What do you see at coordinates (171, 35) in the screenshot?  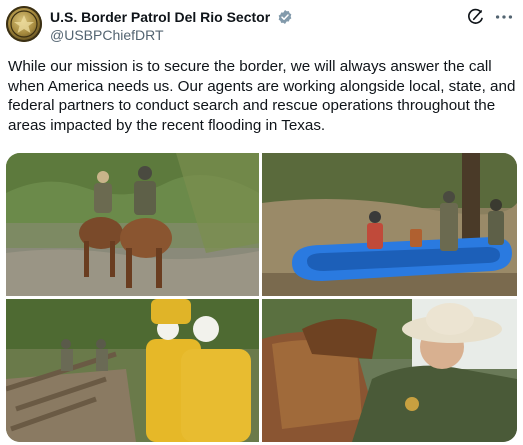 I see `author-handle: @USBPChiefDRT` at bounding box center [171, 35].